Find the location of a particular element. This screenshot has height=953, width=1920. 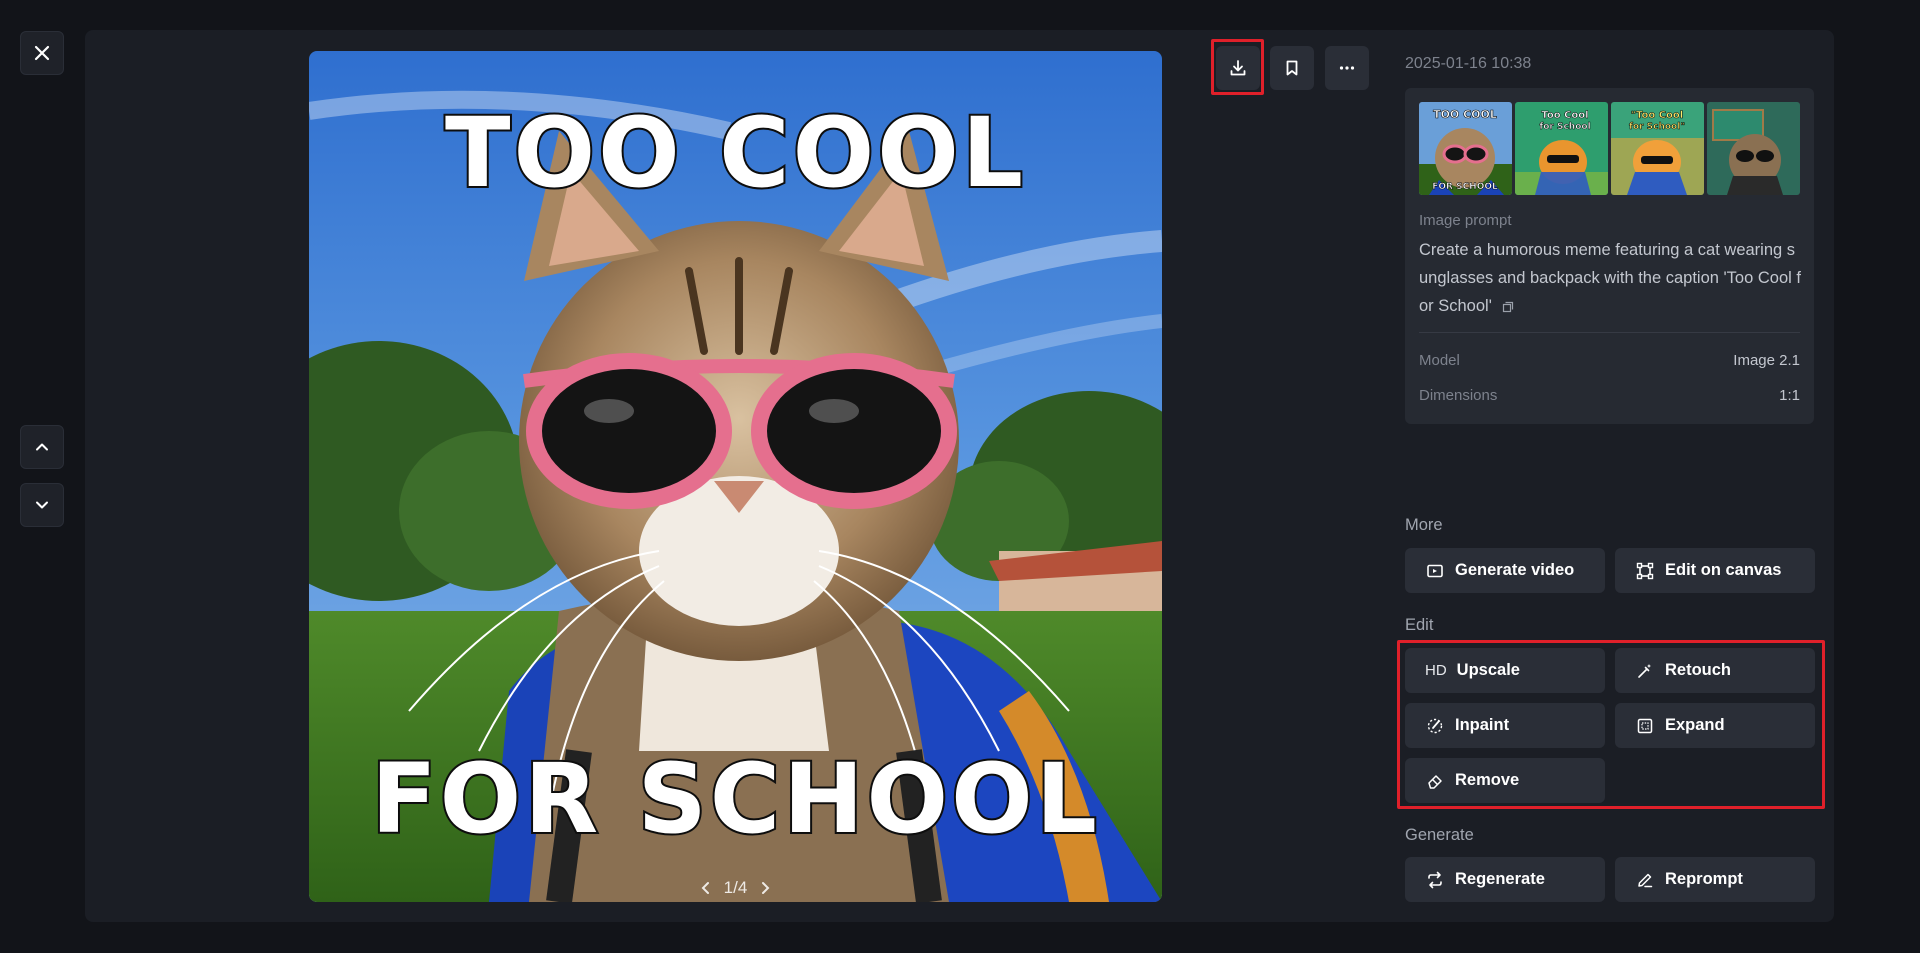

image-pager: 1/4 is located at coordinates (735, 888).